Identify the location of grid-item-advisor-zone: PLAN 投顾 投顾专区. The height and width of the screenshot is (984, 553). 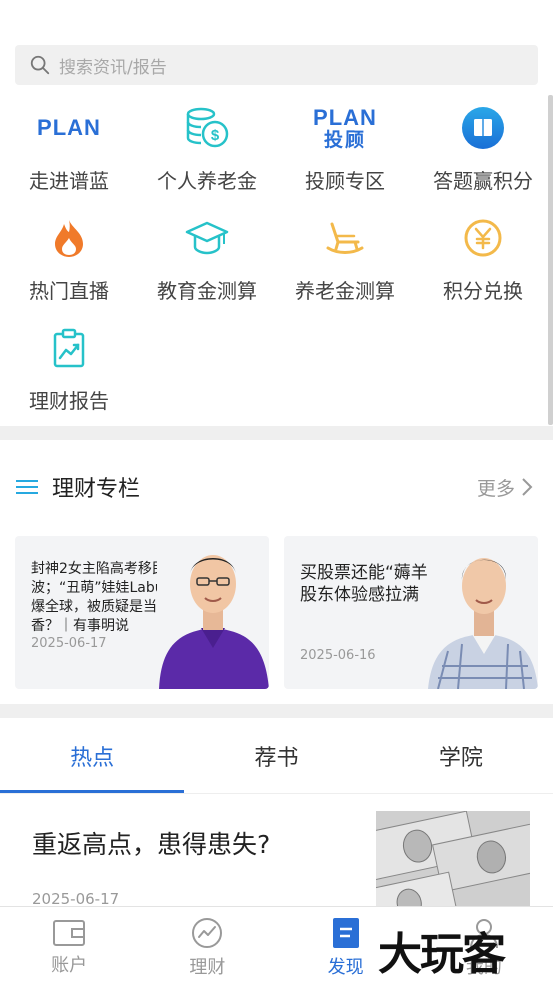
(345, 150).